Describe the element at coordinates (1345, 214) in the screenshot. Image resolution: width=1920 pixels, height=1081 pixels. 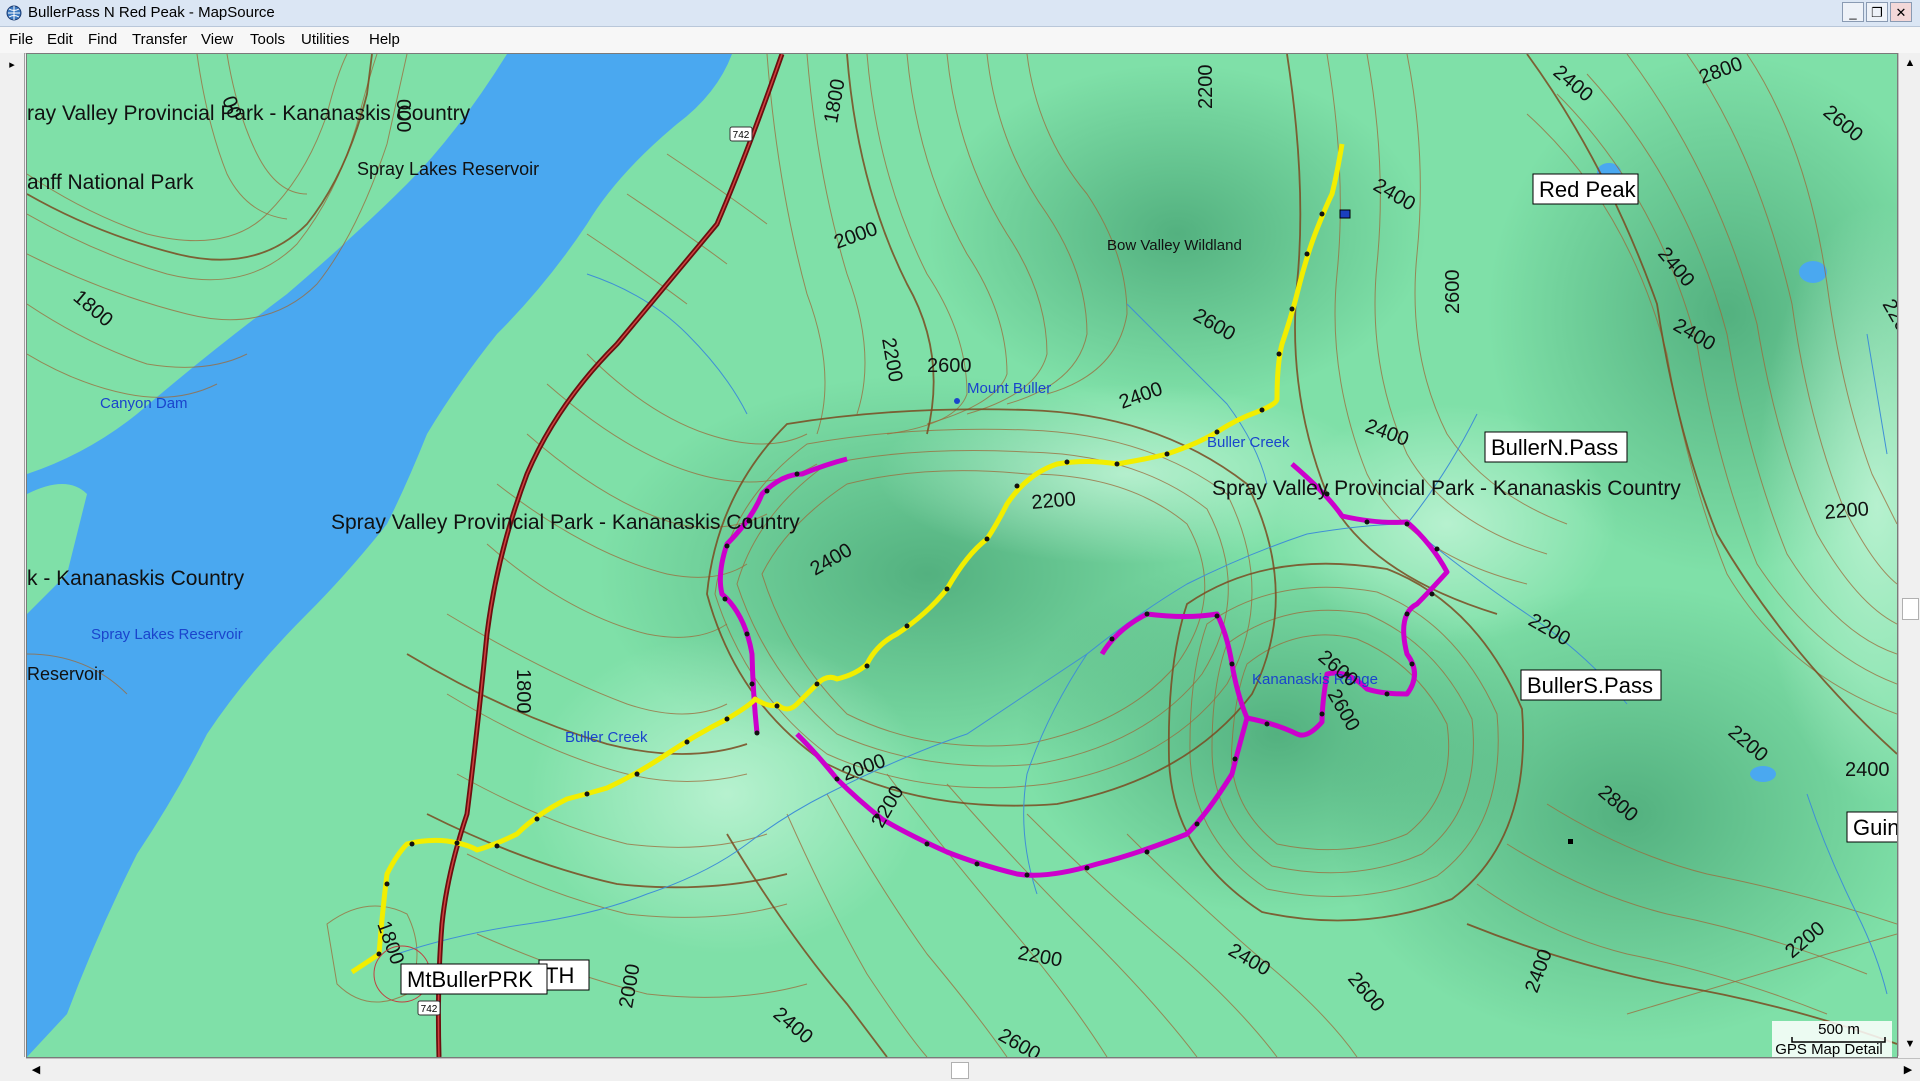
I see `flag-icon` at that location.